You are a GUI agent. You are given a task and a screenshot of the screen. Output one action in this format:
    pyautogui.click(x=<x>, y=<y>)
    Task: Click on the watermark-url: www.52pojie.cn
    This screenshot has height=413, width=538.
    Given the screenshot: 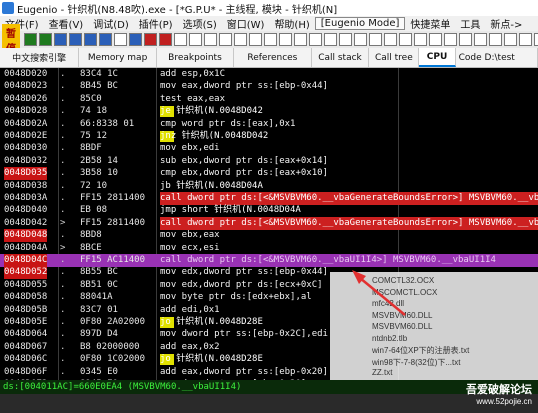 What is the action you would take?
    pyautogui.click(x=504, y=401)
    